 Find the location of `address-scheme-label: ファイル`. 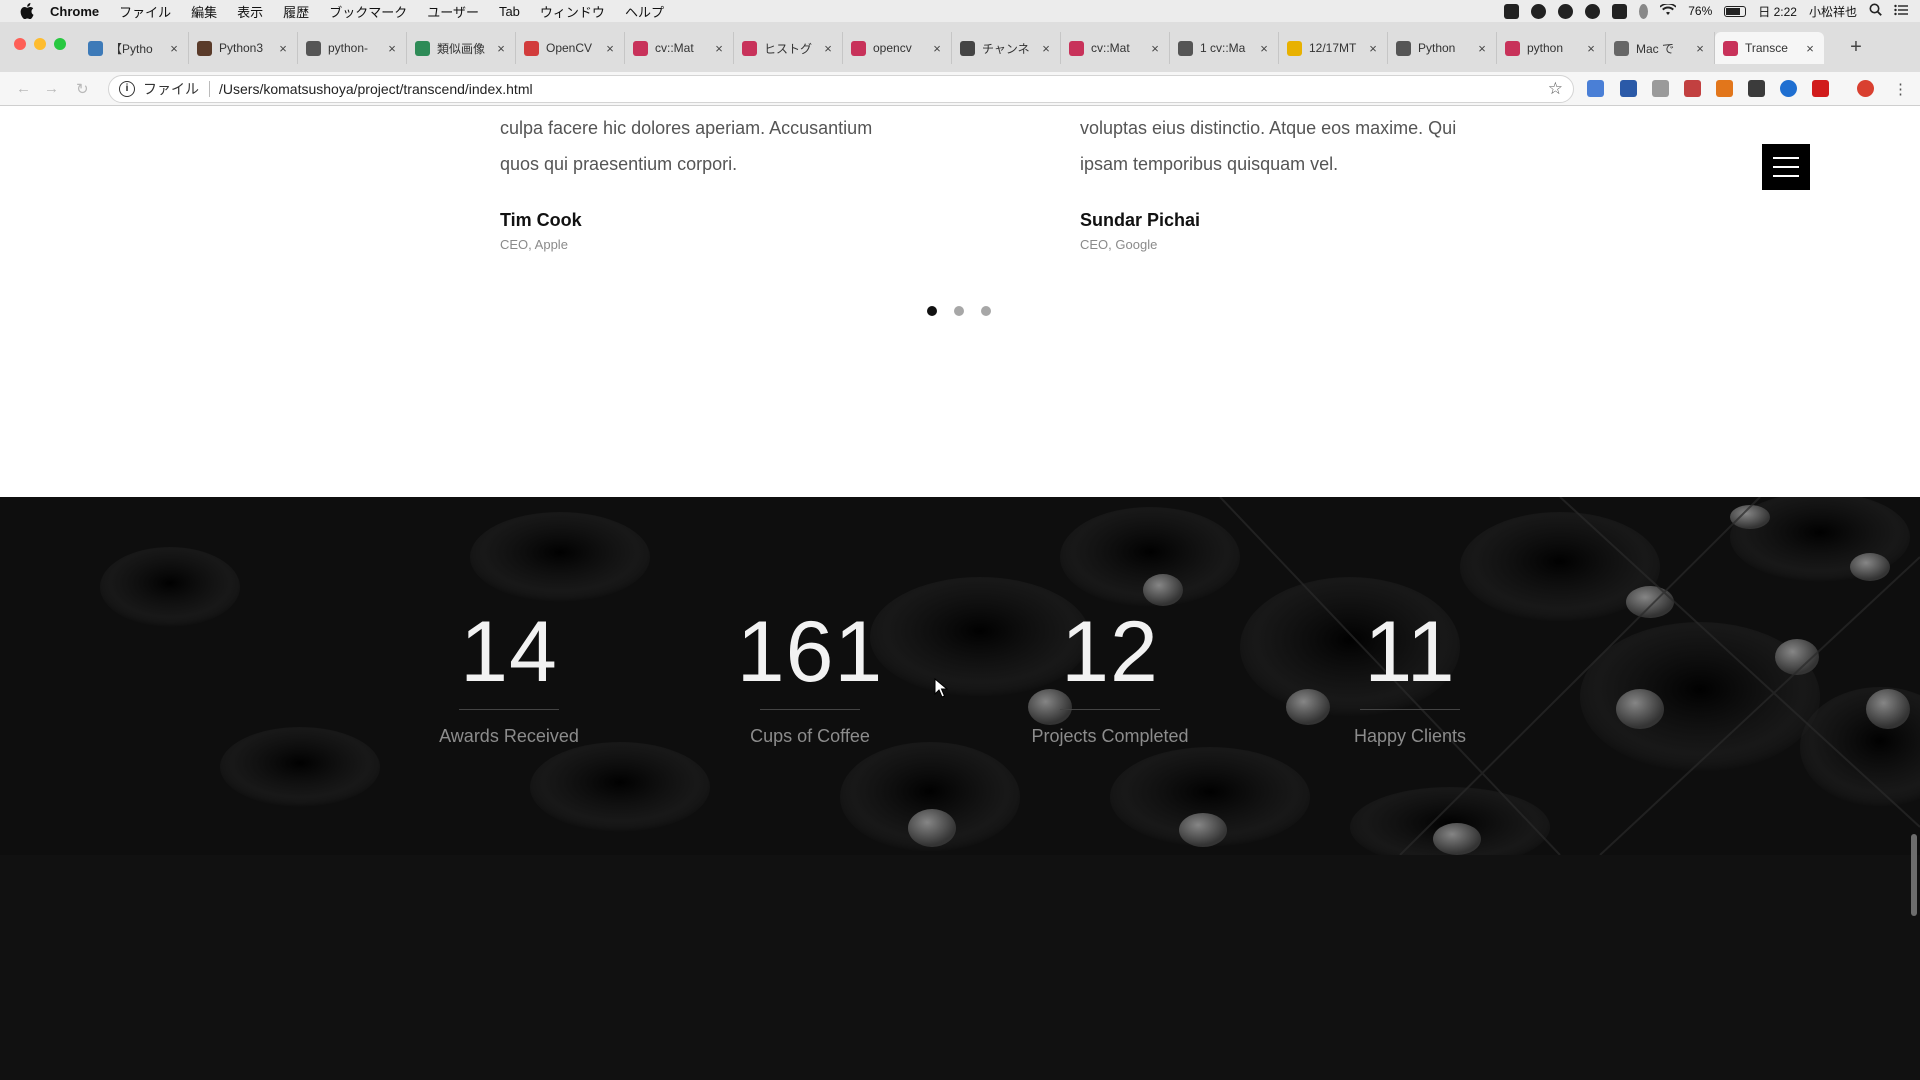

address-scheme-label: ファイル is located at coordinates (171, 89).